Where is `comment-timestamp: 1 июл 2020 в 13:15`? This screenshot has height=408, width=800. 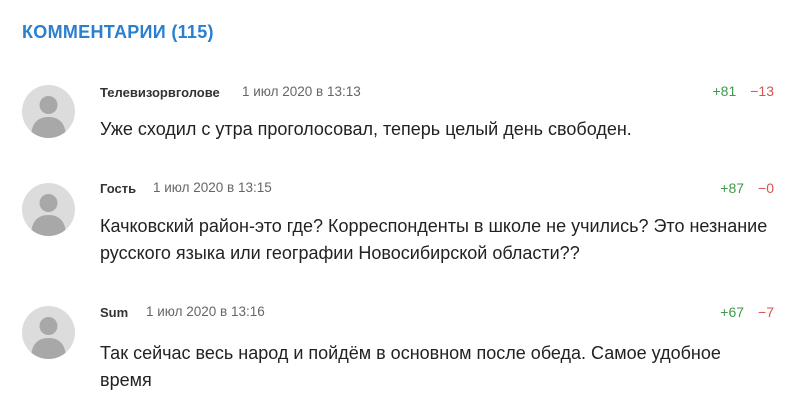 comment-timestamp: 1 июл 2020 в 13:15 is located at coordinates (212, 187).